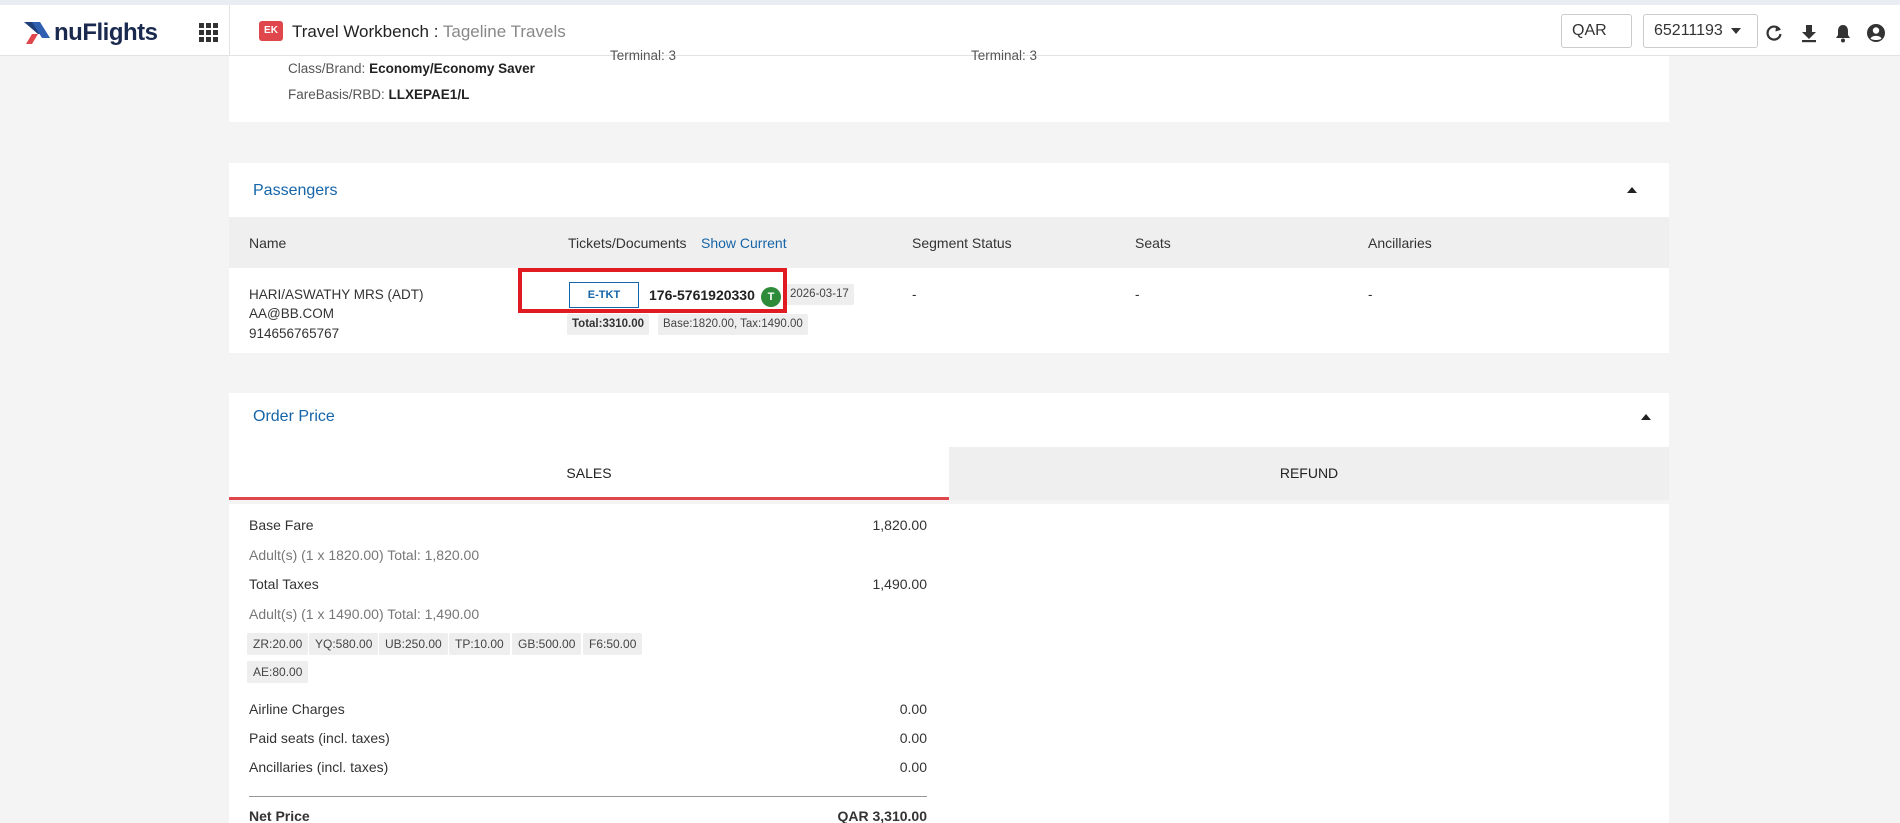 The height and width of the screenshot is (823, 1900). What do you see at coordinates (344, 644) in the screenshot?
I see `tax-chip: YQ:580.00` at bounding box center [344, 644].